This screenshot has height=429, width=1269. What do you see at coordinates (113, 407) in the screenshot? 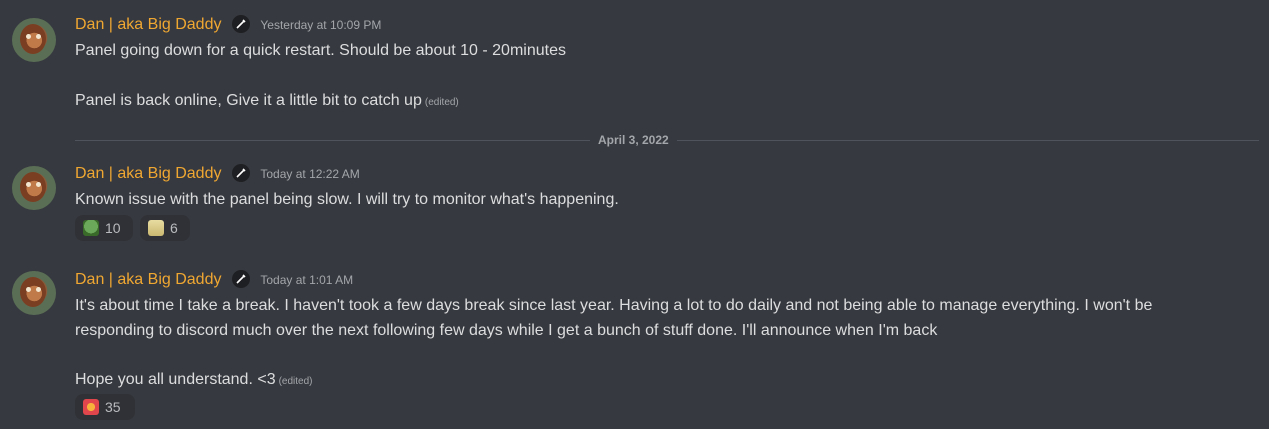
I see `reaction-count: 35` at bounding box center [113, 407].